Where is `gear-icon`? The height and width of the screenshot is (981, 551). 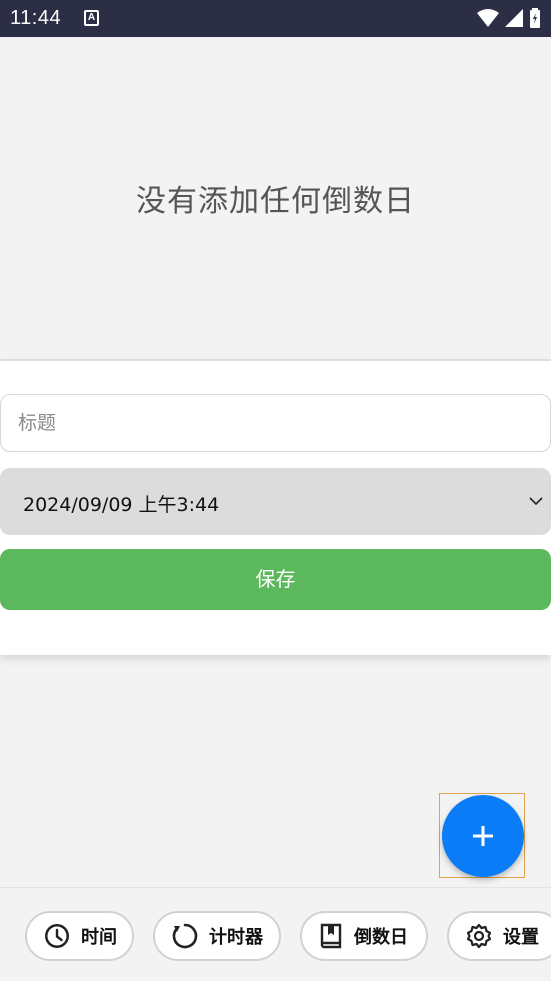
gear-icon is located at coordinates (479, 936).